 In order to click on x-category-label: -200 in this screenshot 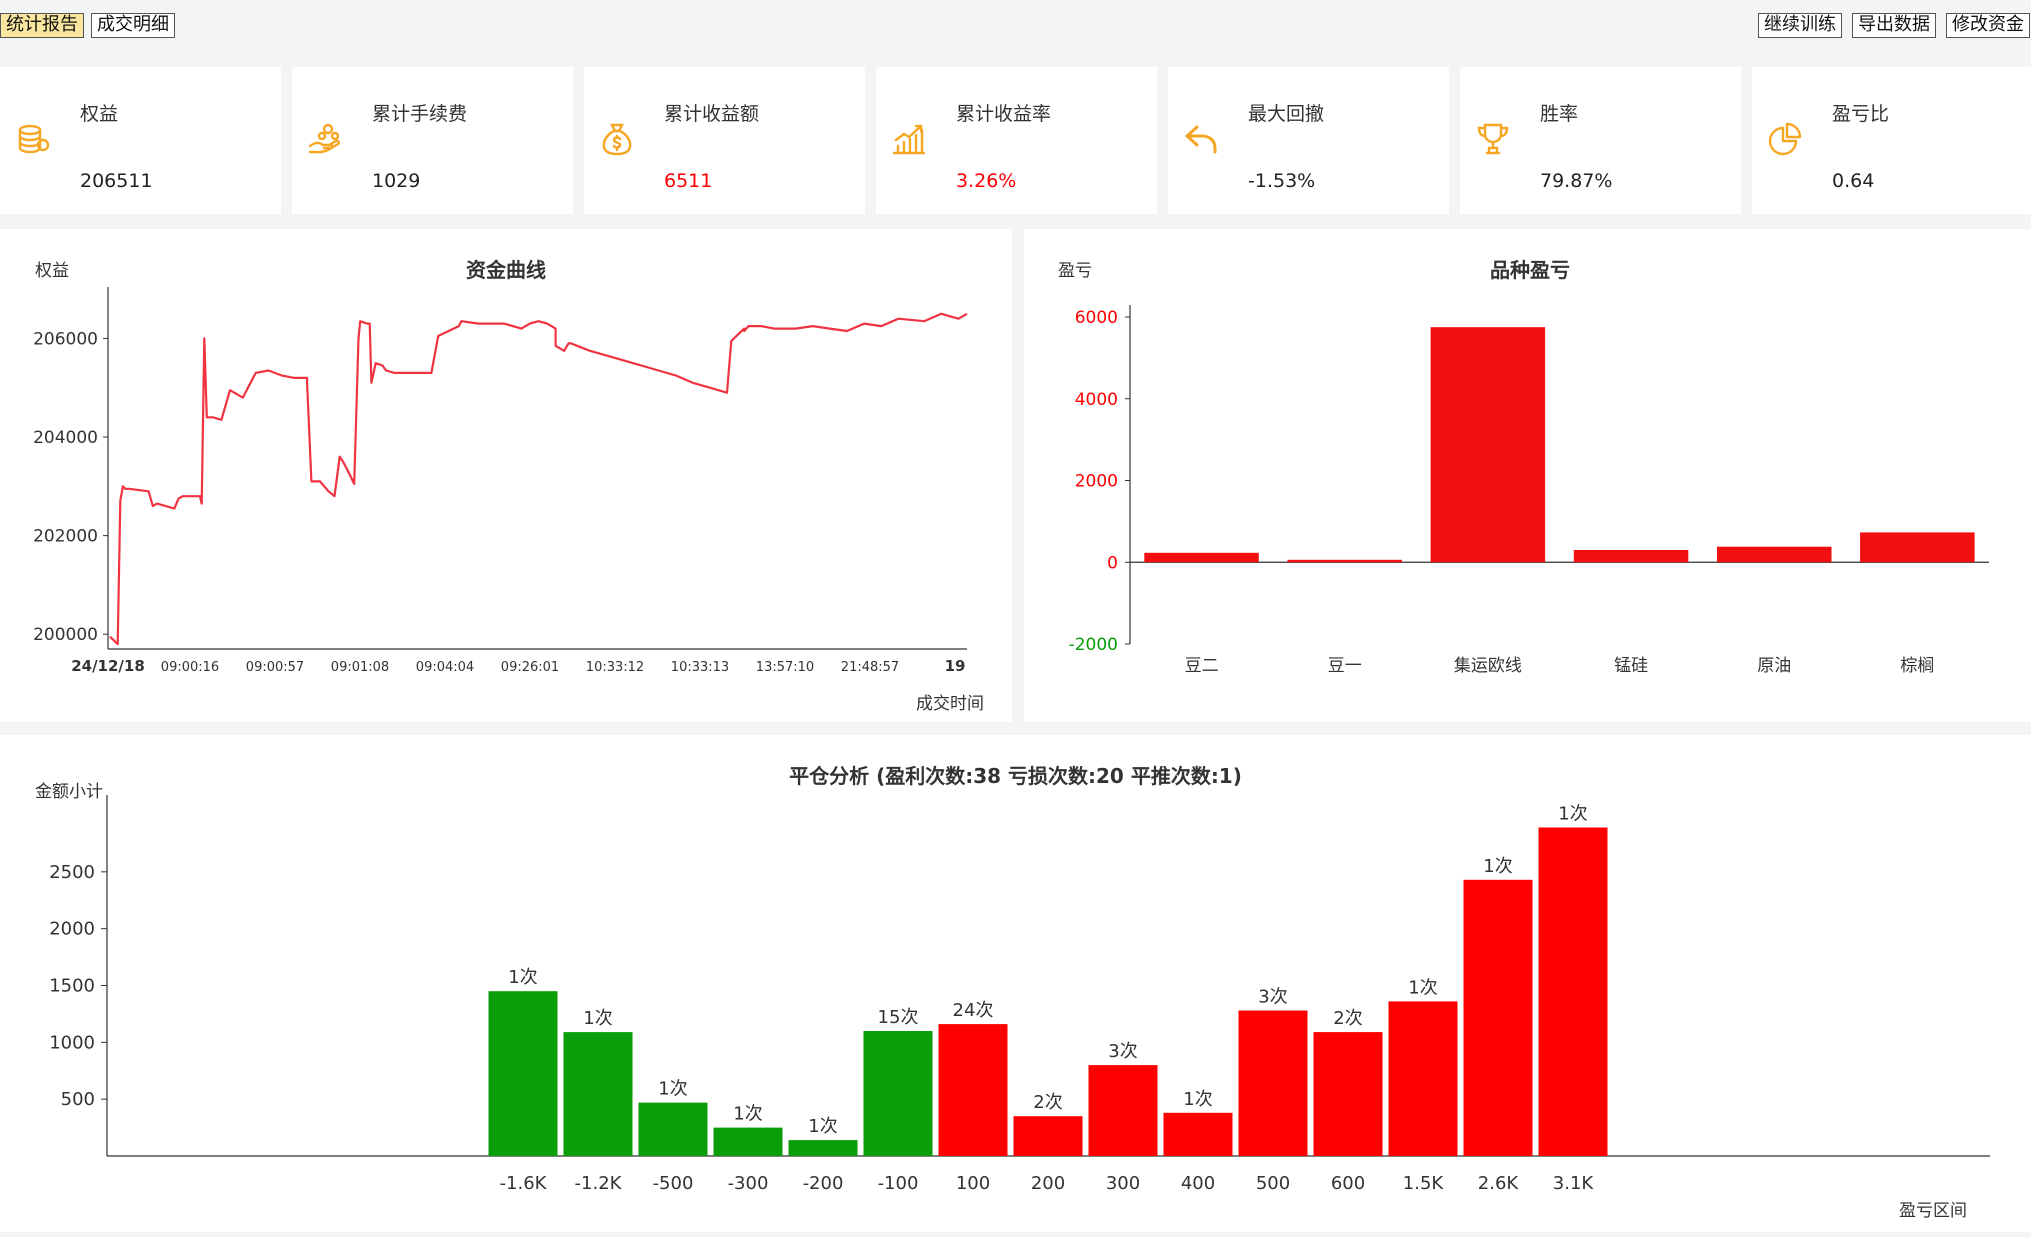, I will do `click(823, 1183)`.